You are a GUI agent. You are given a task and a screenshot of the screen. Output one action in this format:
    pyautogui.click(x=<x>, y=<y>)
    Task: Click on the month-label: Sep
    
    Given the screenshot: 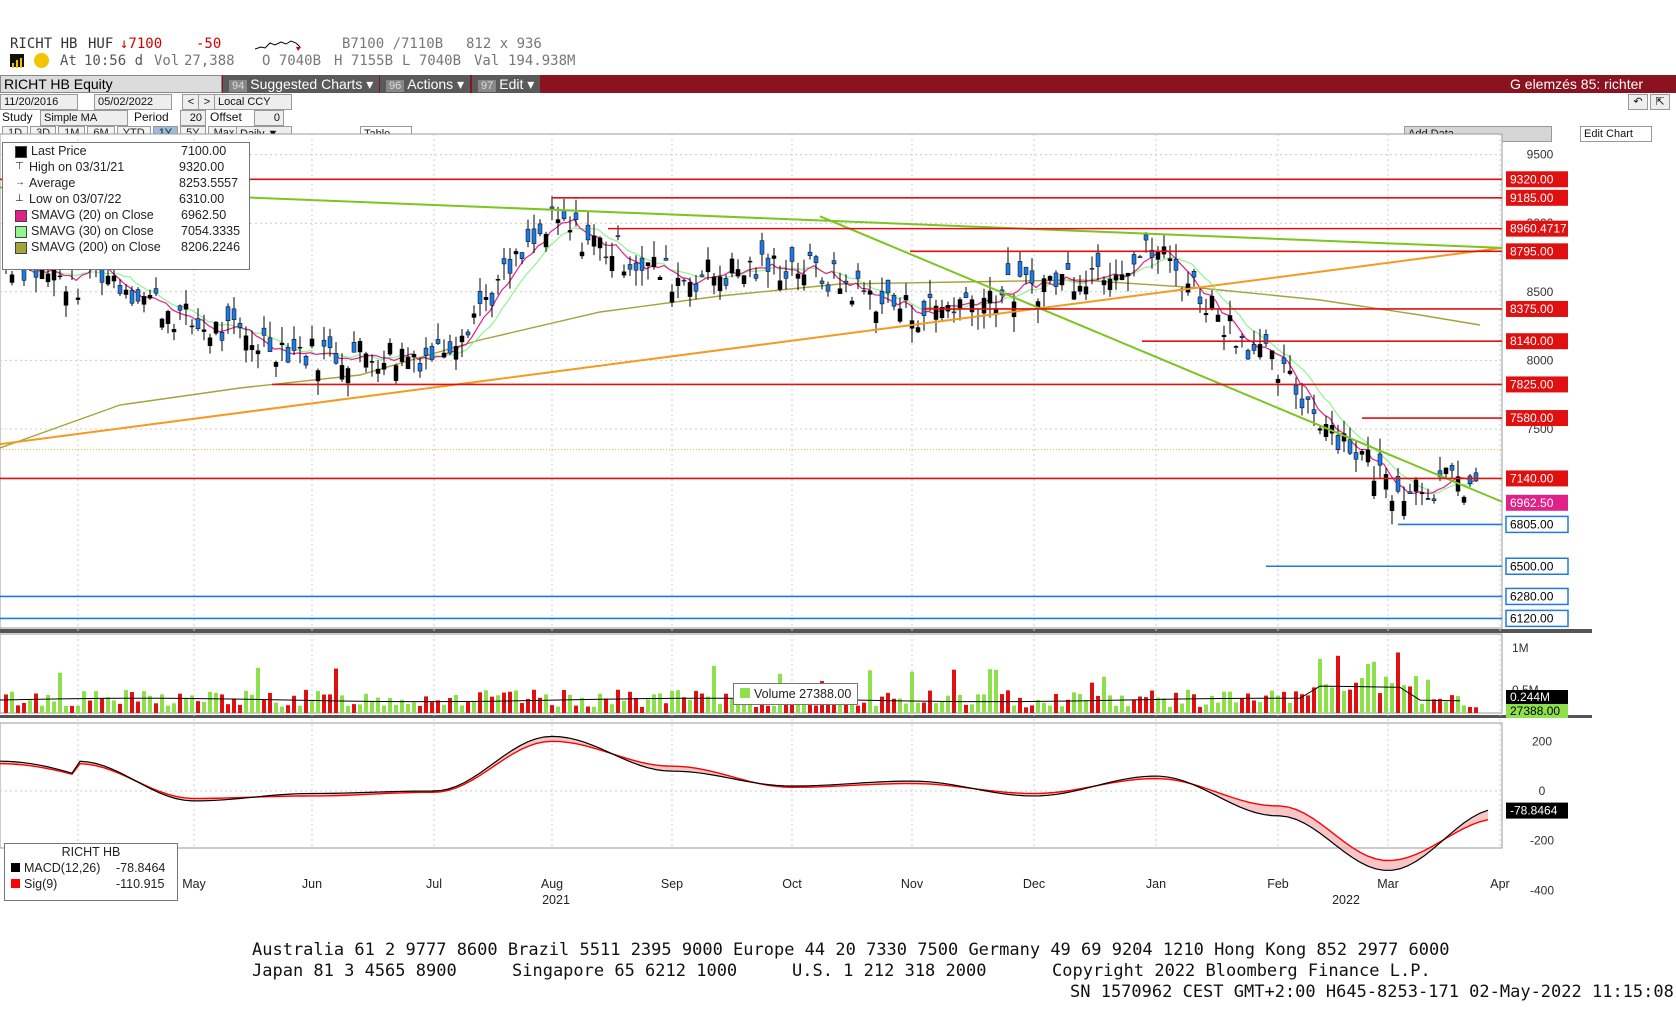 What is the action you would take?
    pyautogui.click(x=672, y=884)
    